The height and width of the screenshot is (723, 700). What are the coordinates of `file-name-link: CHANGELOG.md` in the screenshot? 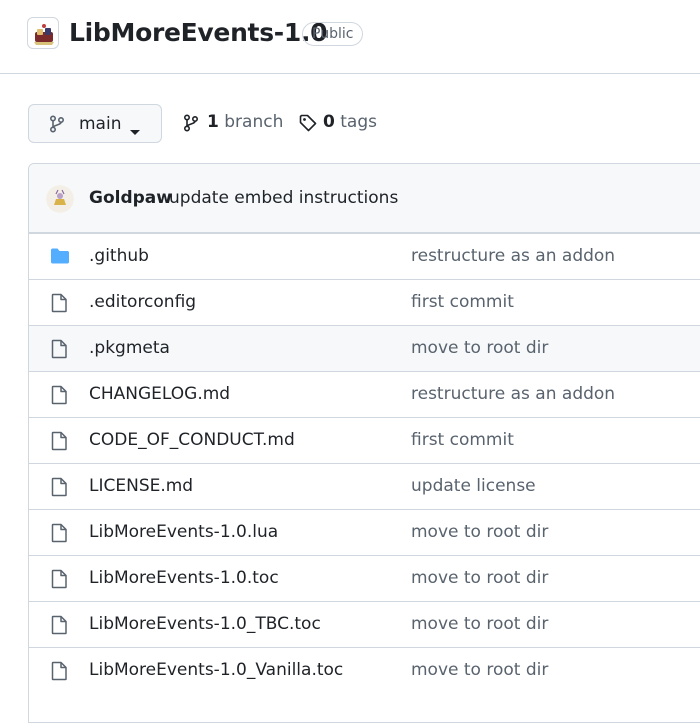 It's located at (159, 394).